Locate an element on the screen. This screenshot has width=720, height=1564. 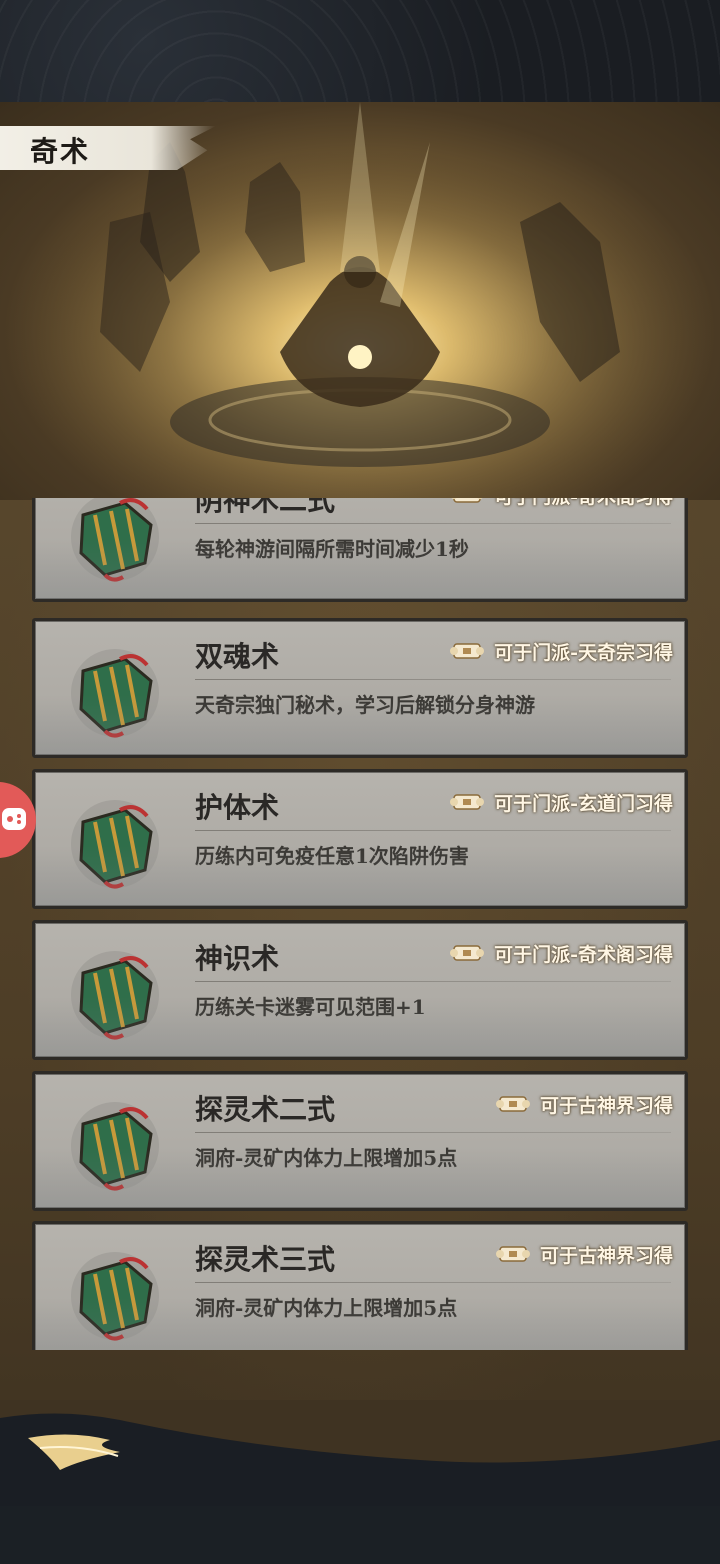
technique-name: 探灵术二式 is located at coordinates (265, 1109).